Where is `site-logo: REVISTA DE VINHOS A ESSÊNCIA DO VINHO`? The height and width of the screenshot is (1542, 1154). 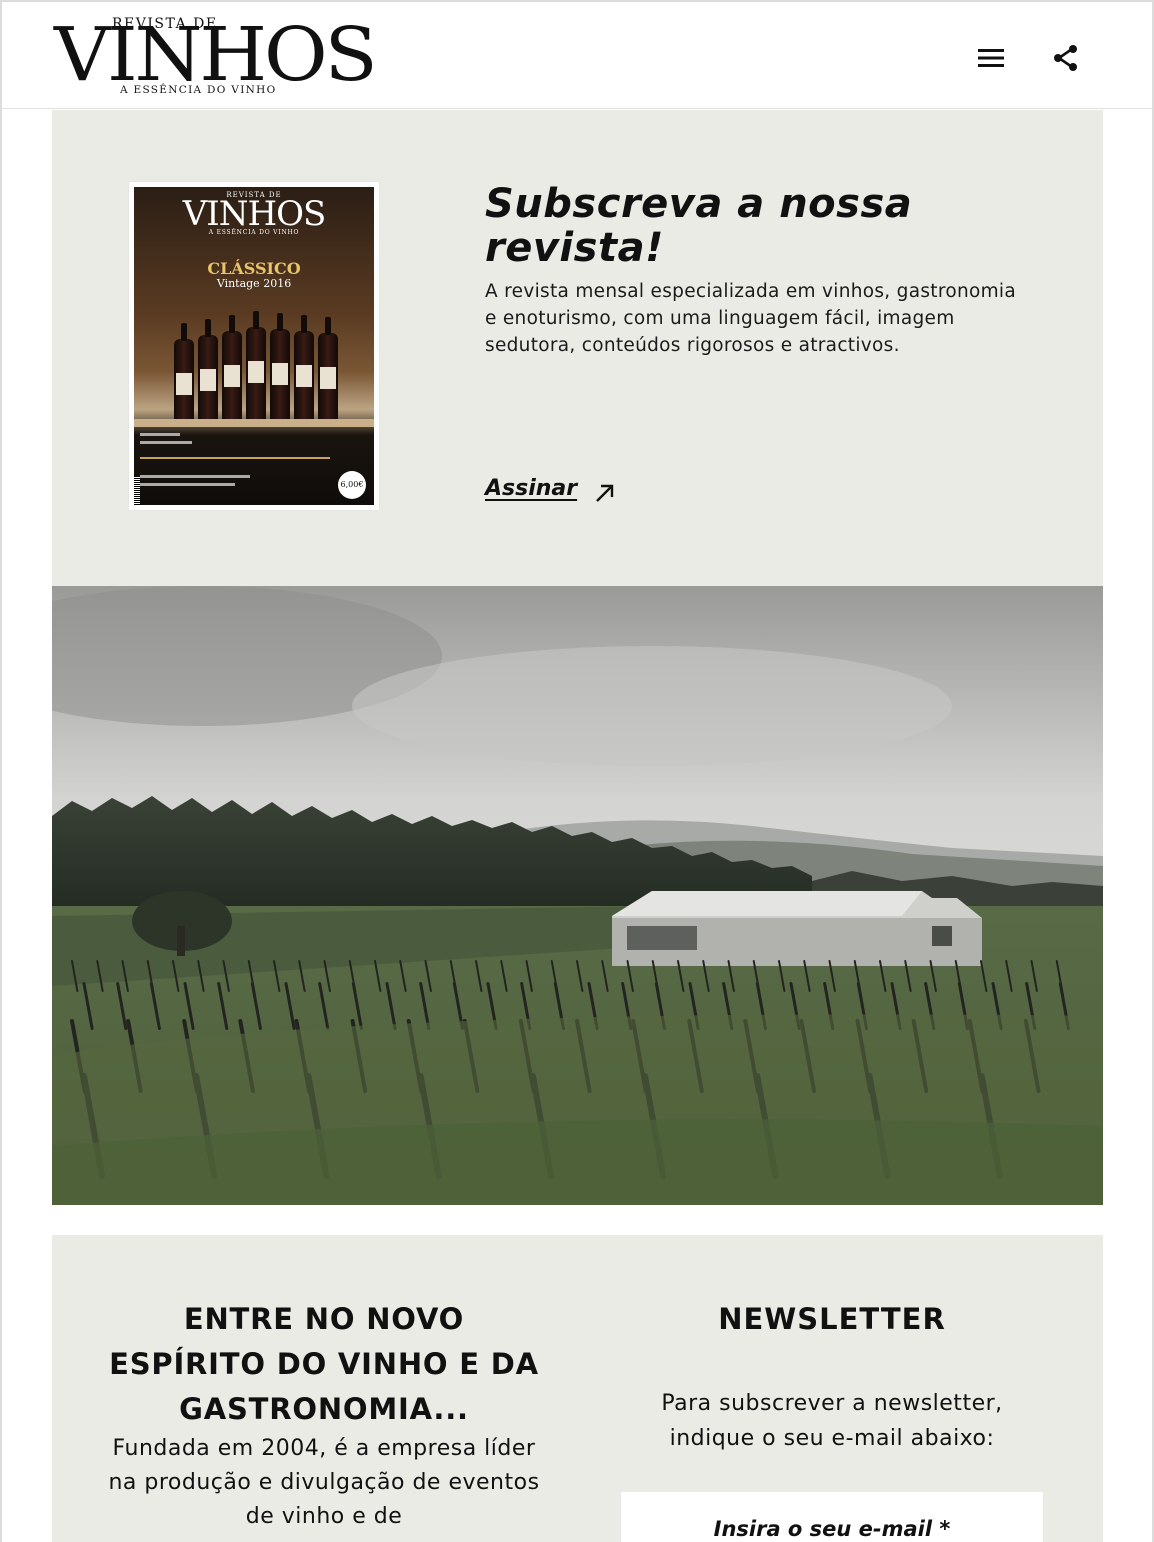 site-logo: REVISTA DE VINHOS A ESSÊNCIA DO VINHO is located at coordinates (216, 58).